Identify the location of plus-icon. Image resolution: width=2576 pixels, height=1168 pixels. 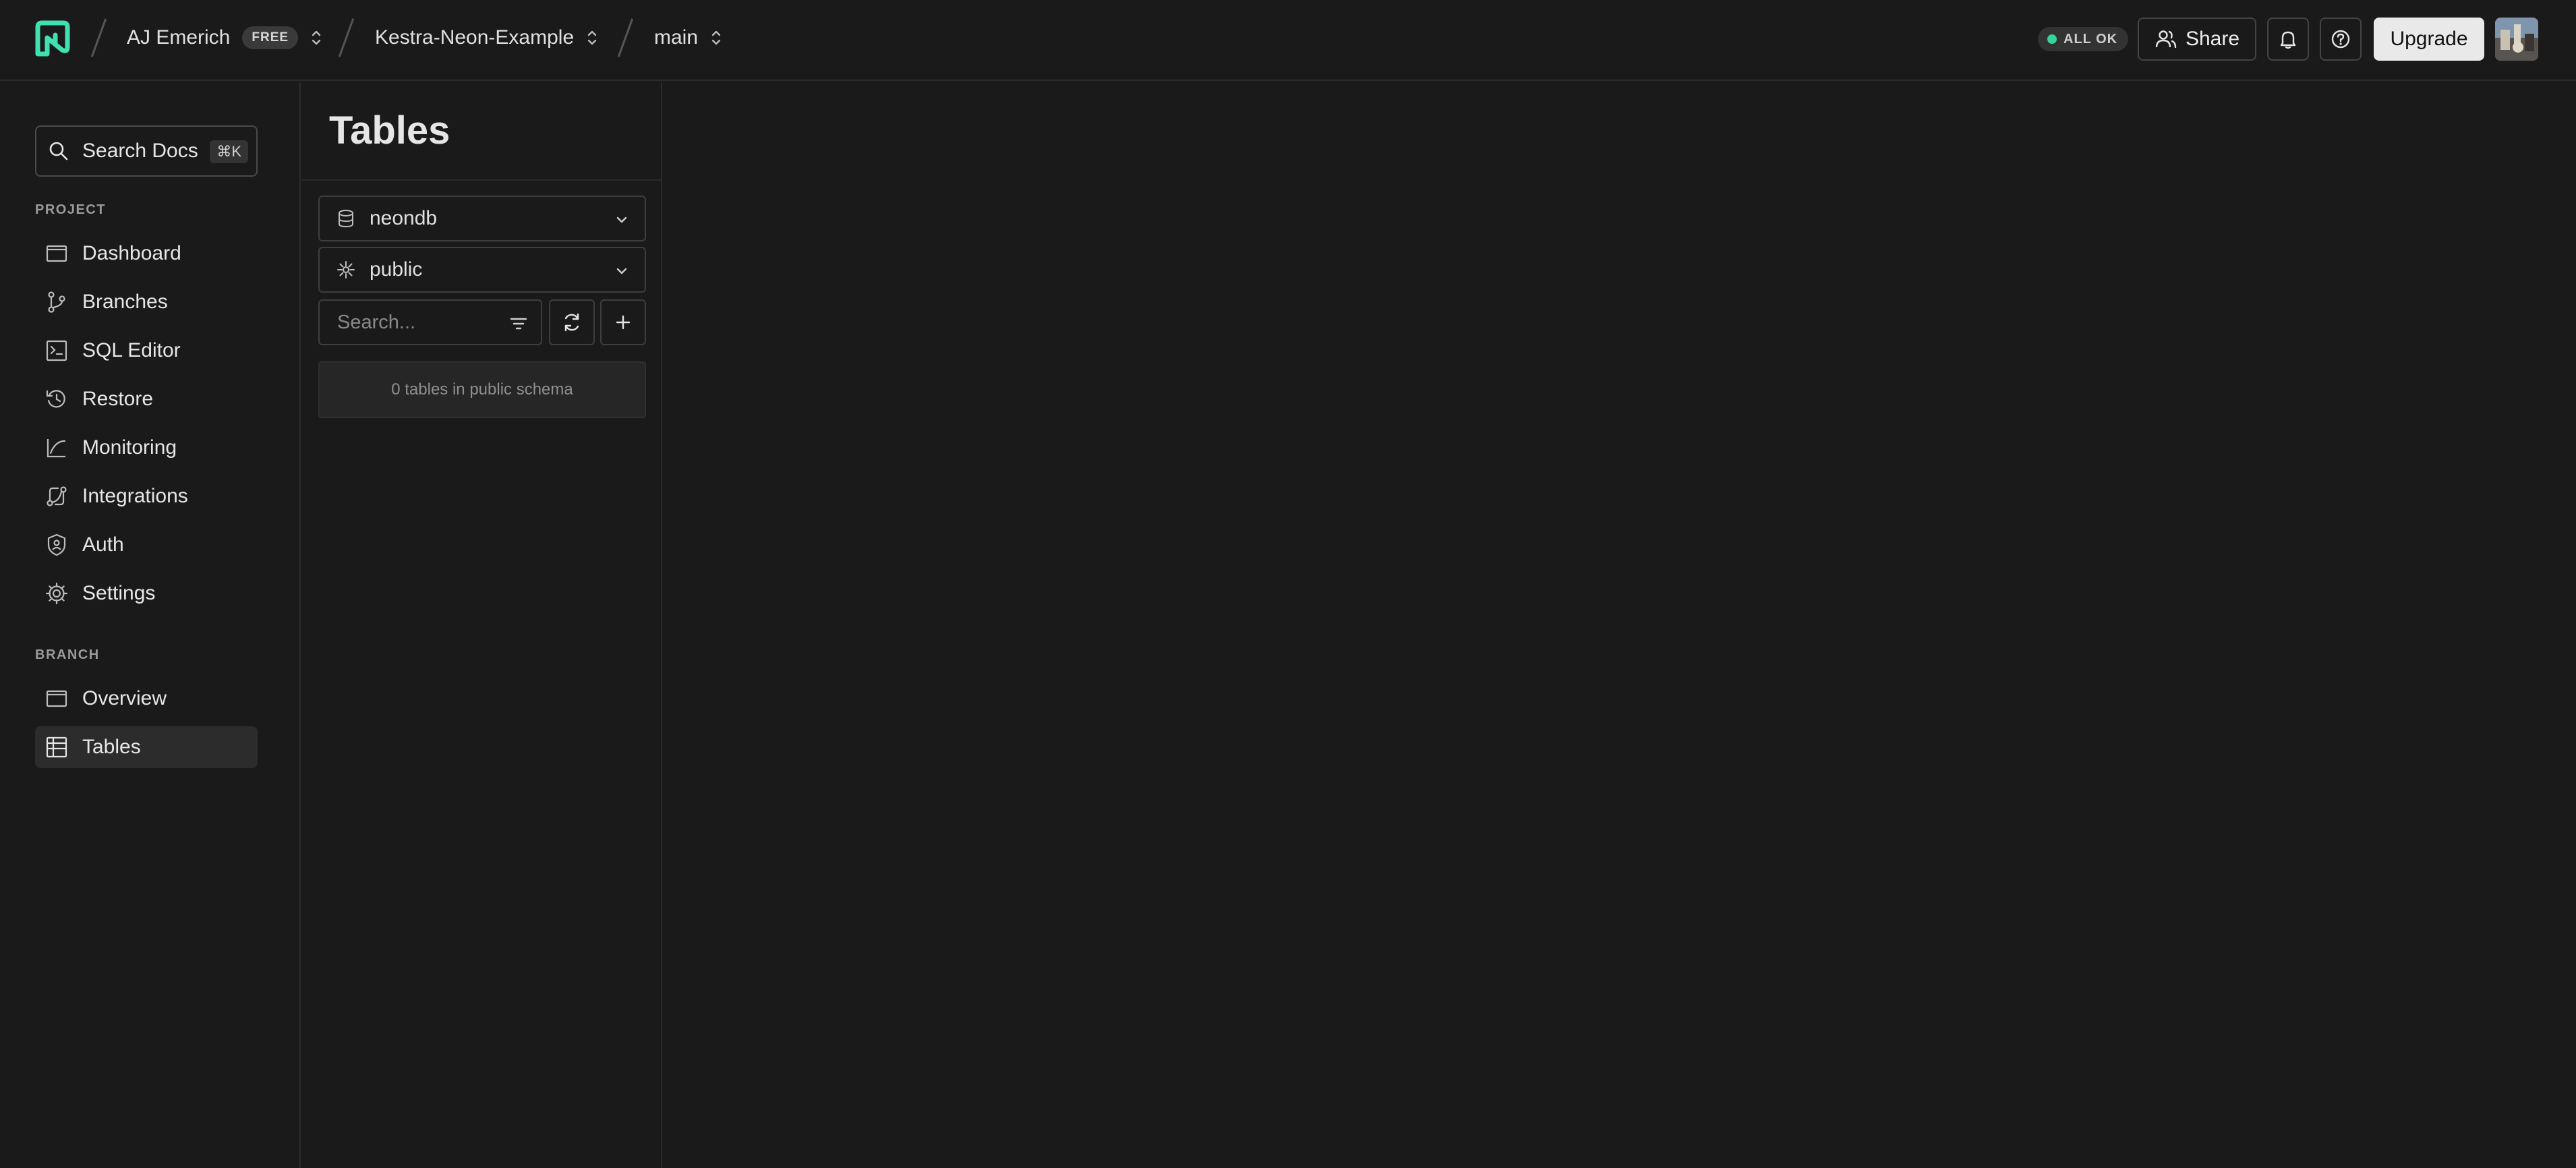
(623, 323).